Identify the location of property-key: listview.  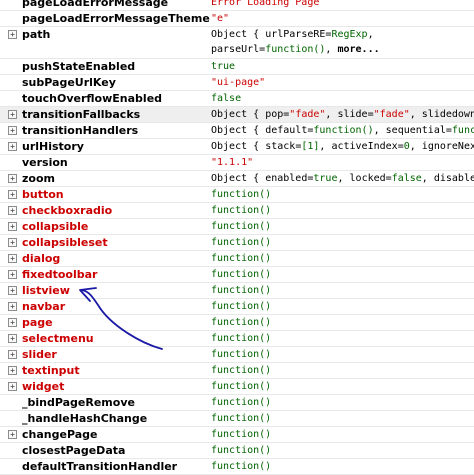
(46, 290).